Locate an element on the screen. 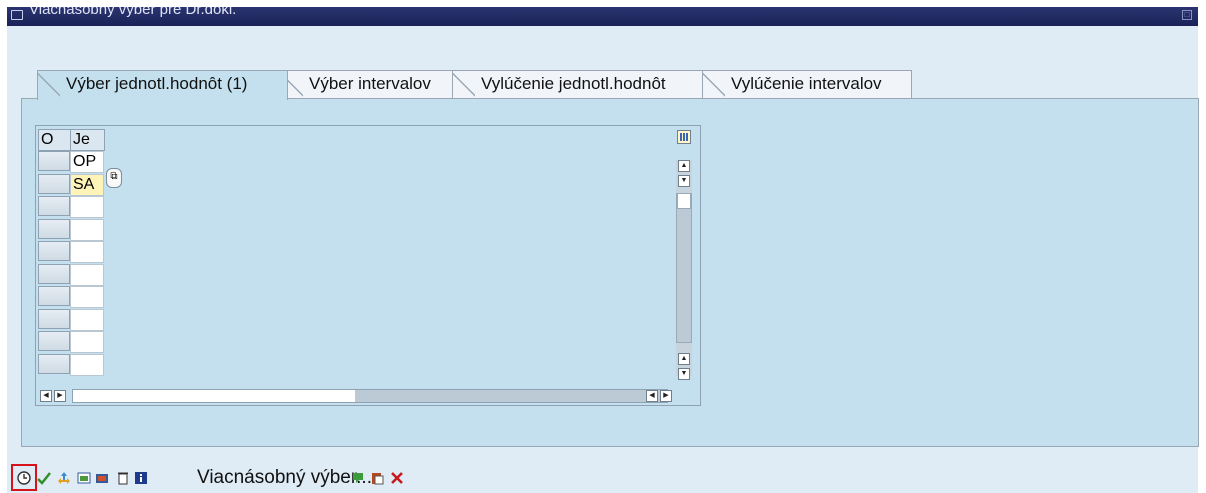 This screenshot has height=493, width=1206. horizontal-scroll-thumb is located at coordinates (214, 396).